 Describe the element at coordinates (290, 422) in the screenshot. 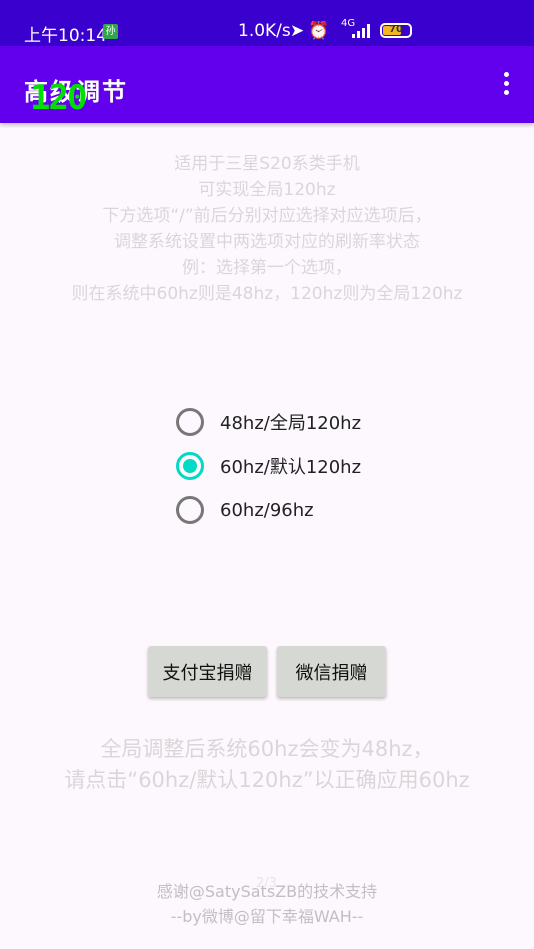

I see `radio-label: 48hz/全局120hz` at that location.